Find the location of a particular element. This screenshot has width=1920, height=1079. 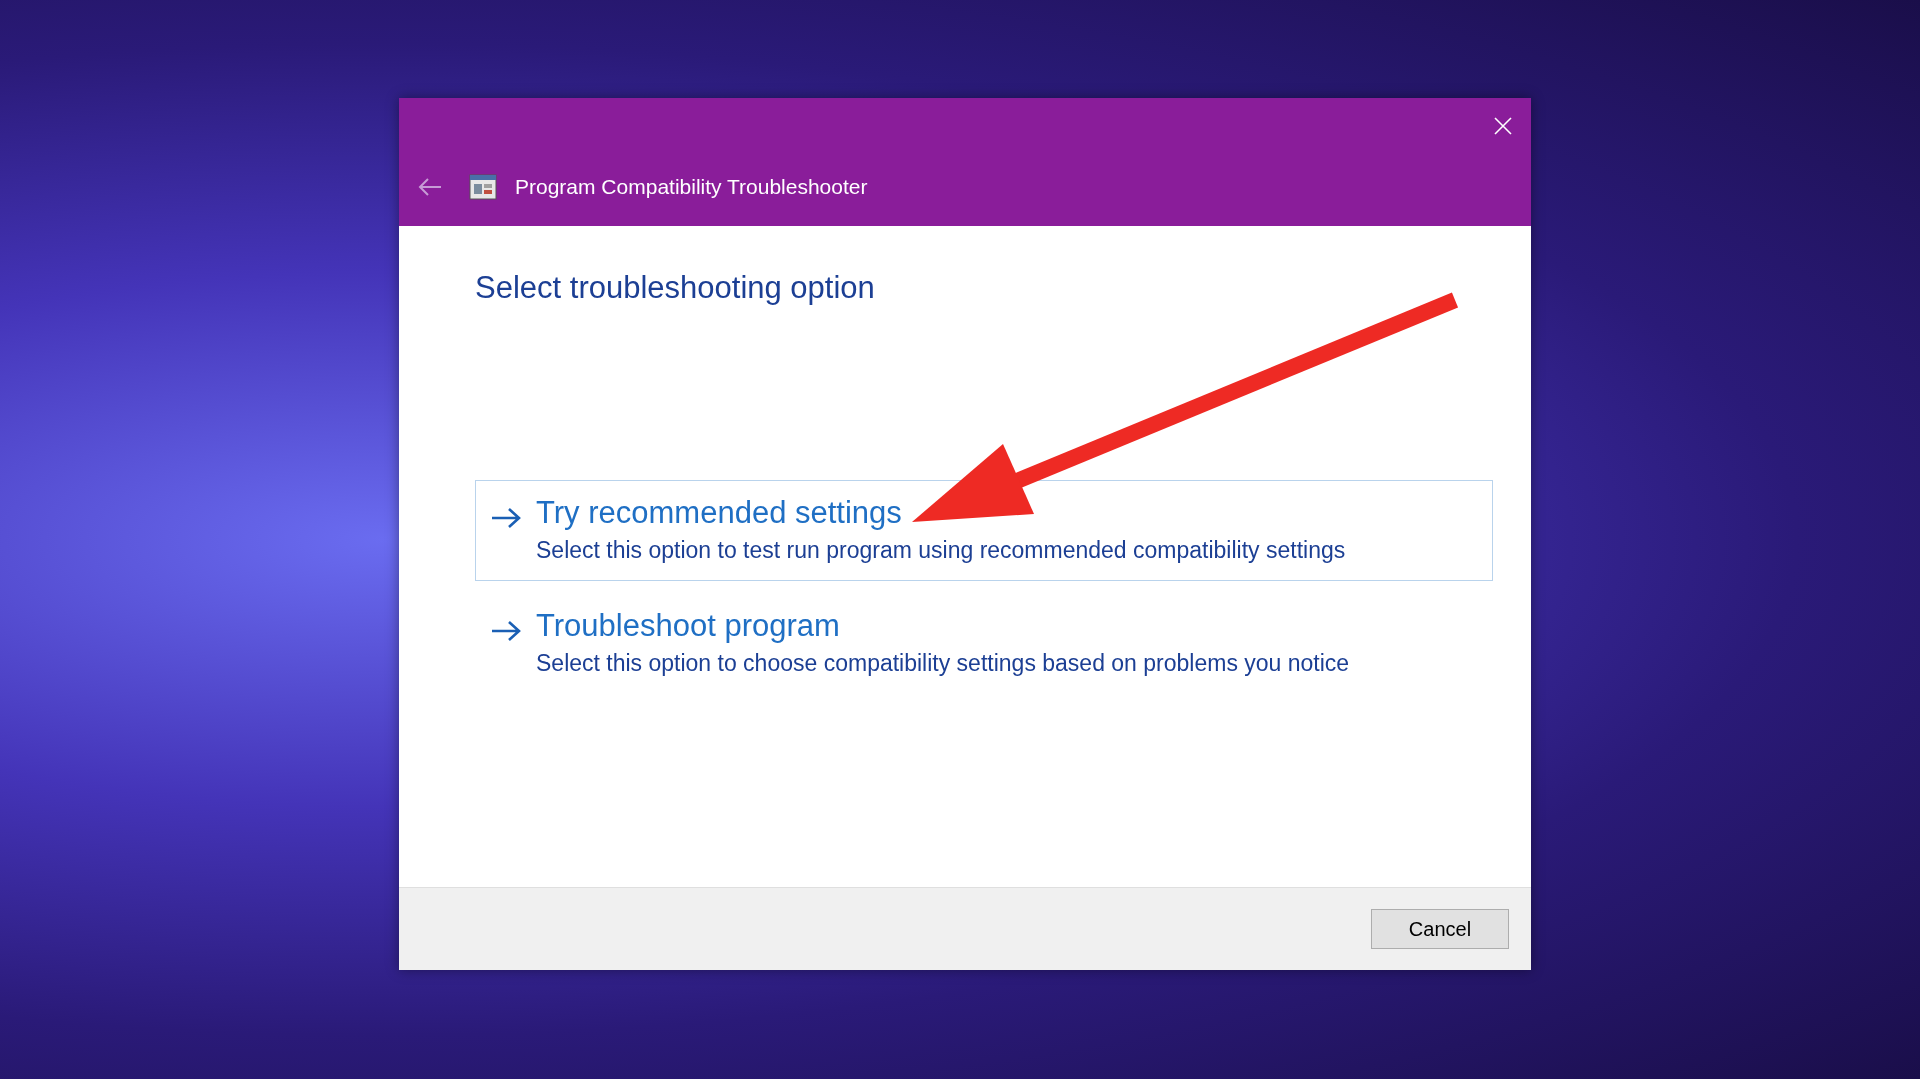

option-title: Try recommended settings is located at coordinates (719, 513).